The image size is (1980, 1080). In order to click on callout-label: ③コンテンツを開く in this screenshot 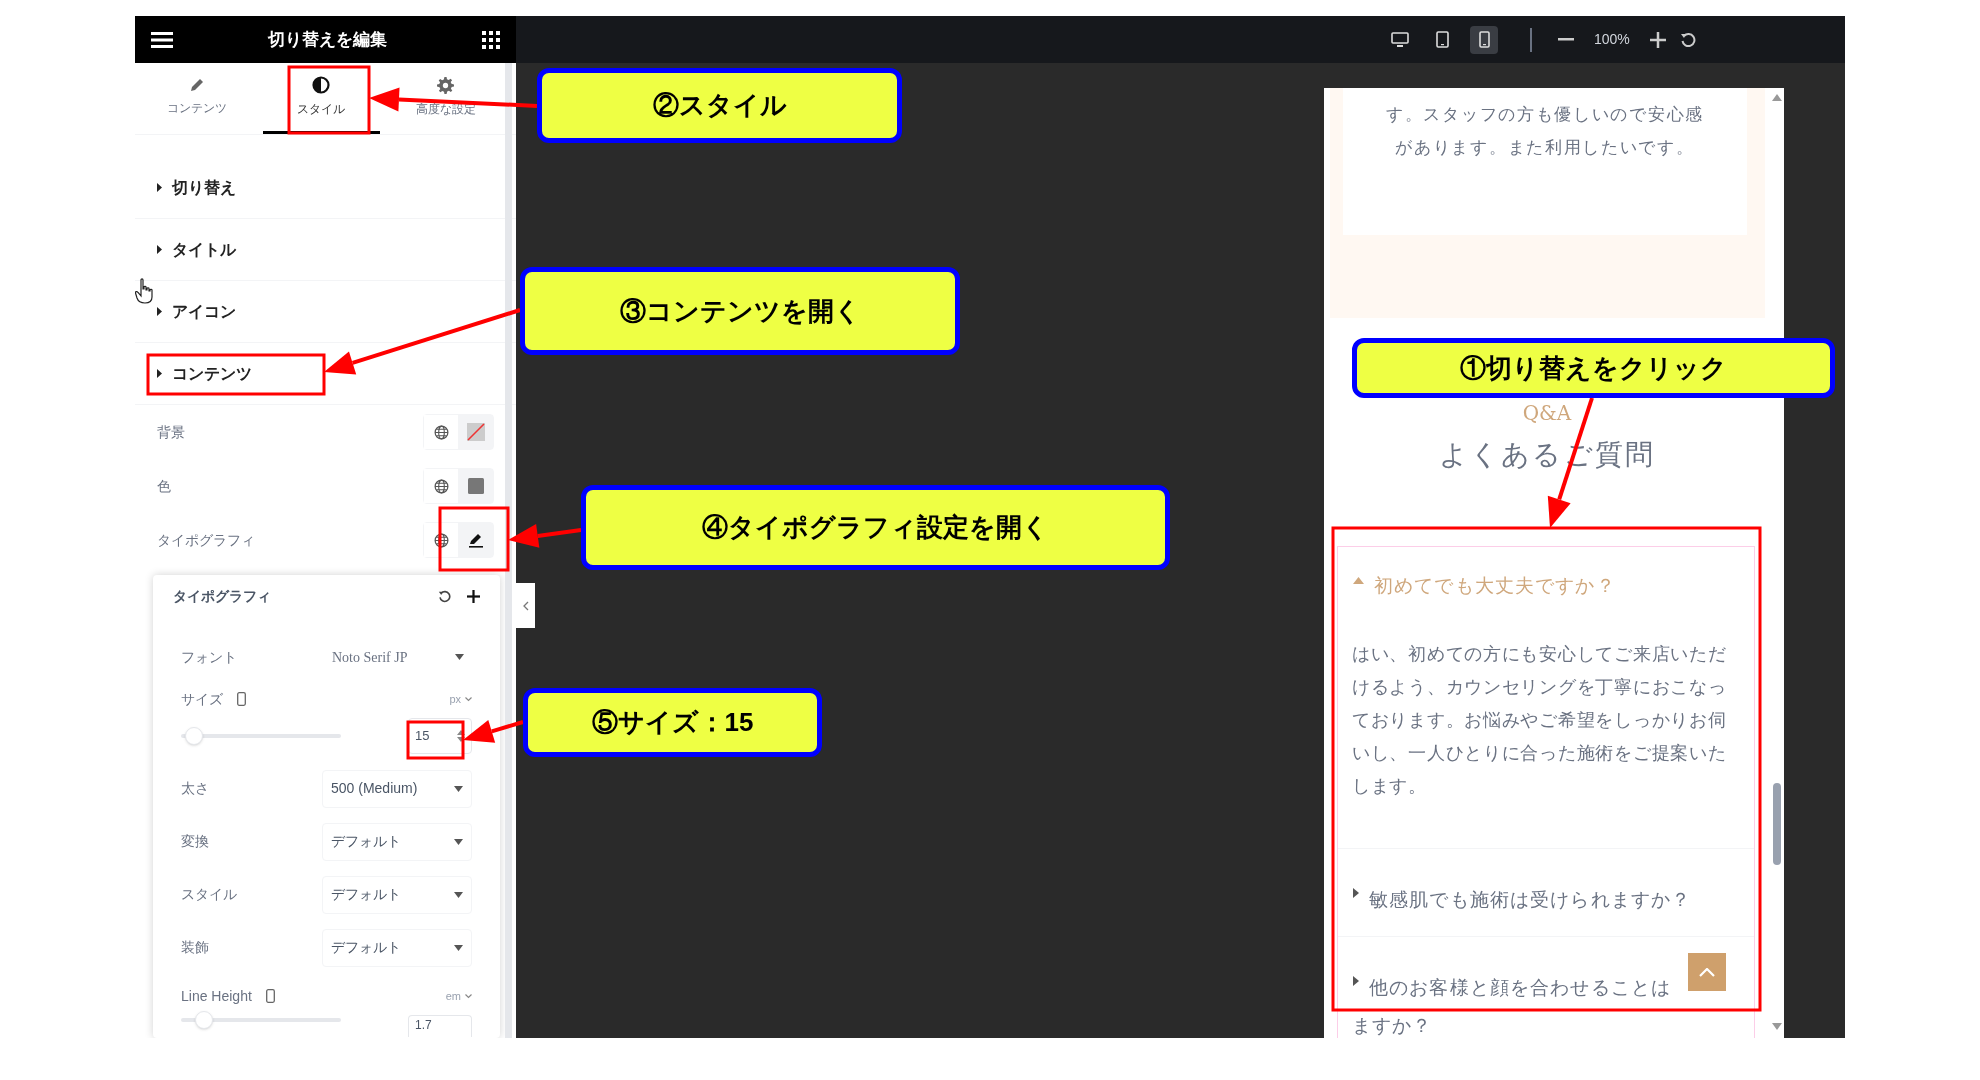, I will do `click(740, 311)`.